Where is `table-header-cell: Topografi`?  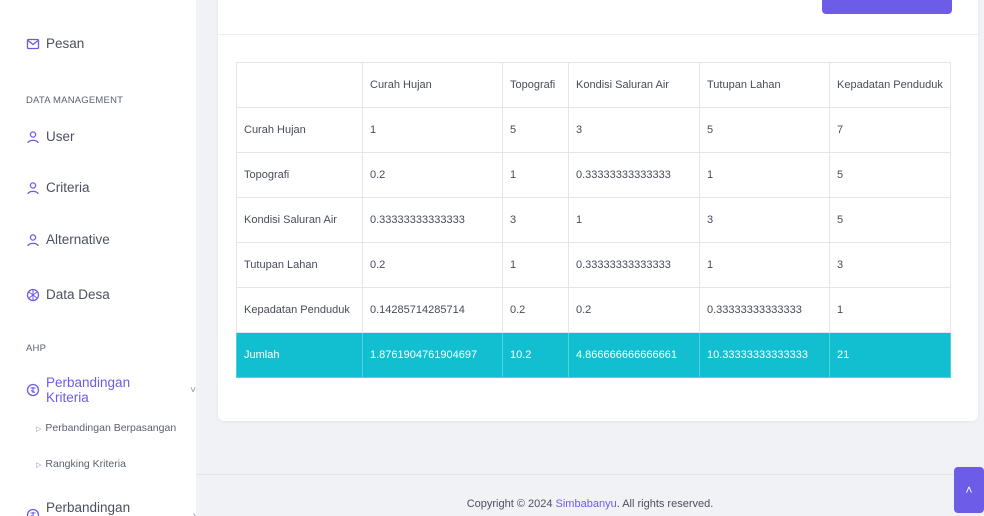
table-header-cell: Topografi is located at coordinates (535, 85).